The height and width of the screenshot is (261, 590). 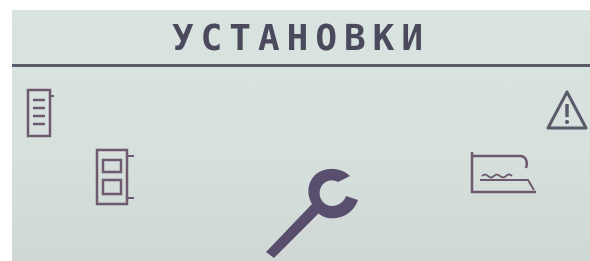 I want to click on title-divider, so click(x=301, y=65).